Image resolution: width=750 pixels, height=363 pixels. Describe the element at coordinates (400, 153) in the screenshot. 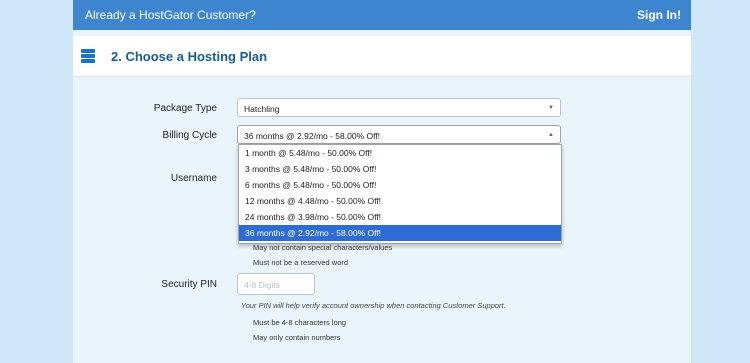

I see `billing-option: 1 month @ 5.48/mo - 50.00% Off!` at that location.